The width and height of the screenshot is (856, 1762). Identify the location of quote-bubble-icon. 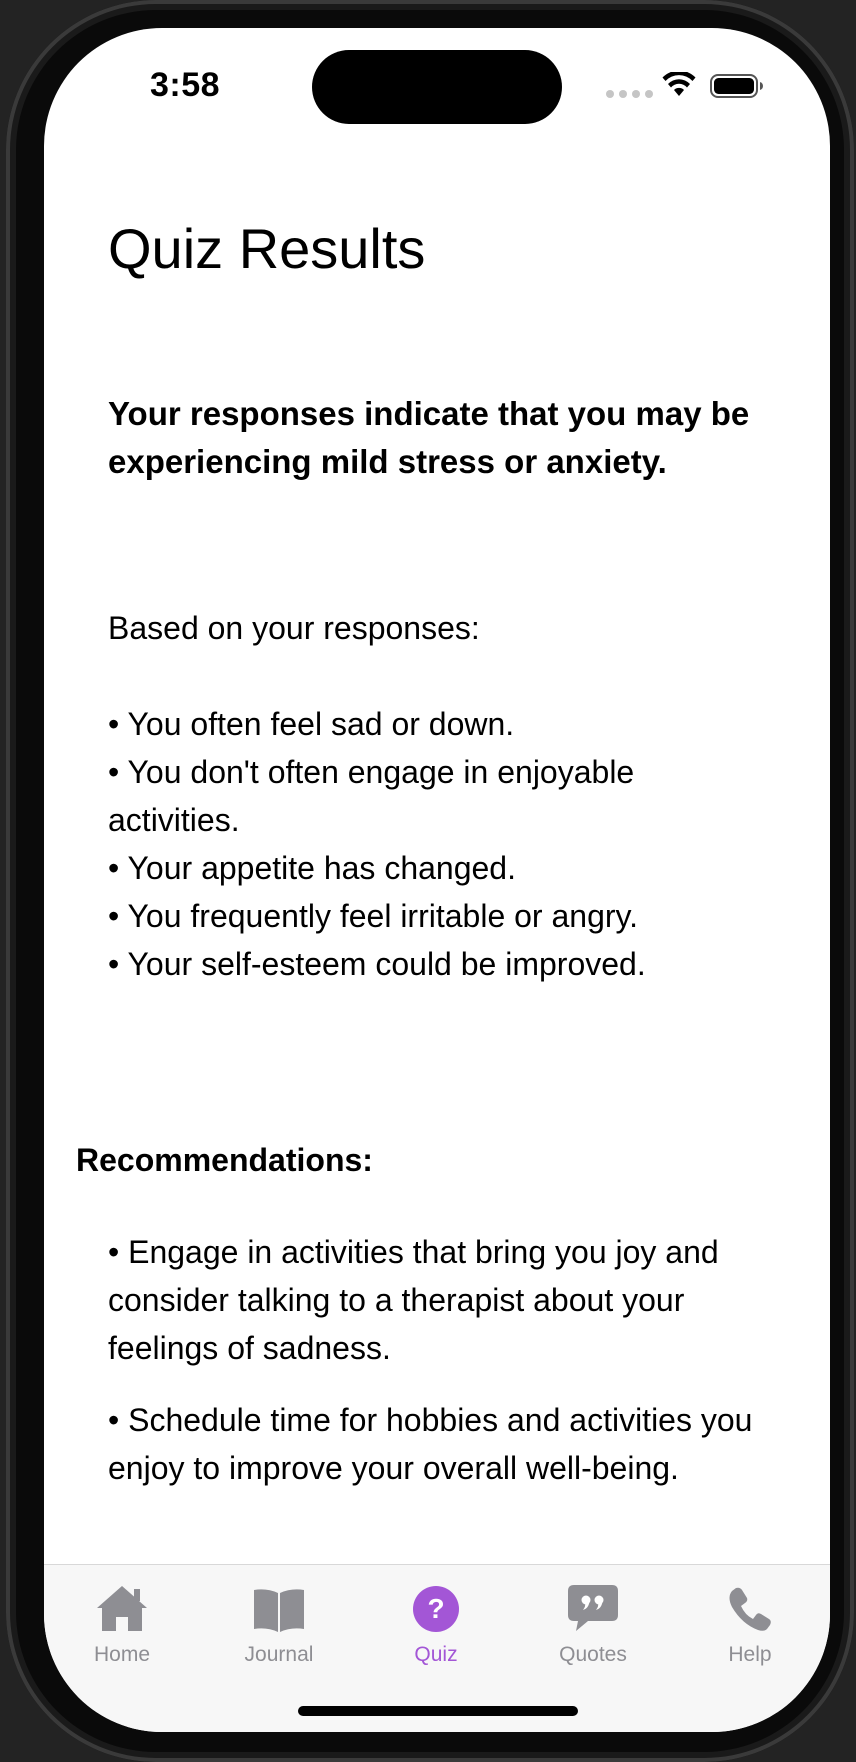
(593, 1608).